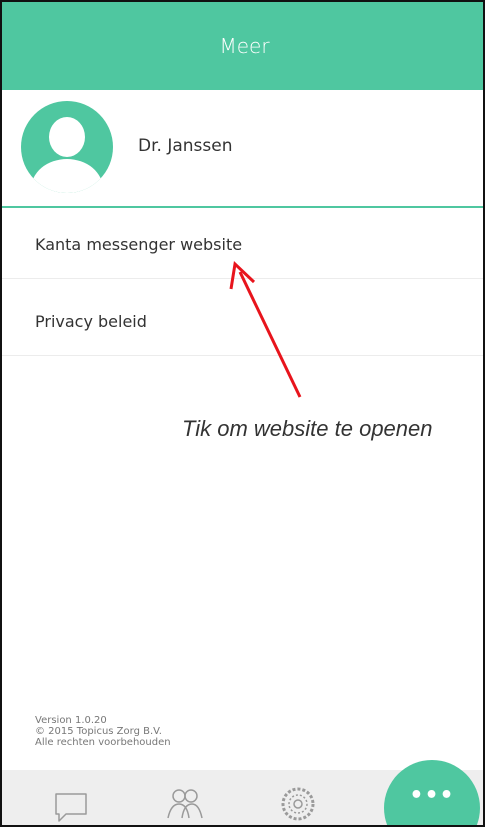 The image size is (485, 827). What do you see at coordinates (91, 321) in the screenshot?
I see `menu-item-label: Privacy beleid` at bounding box center [91, 321].